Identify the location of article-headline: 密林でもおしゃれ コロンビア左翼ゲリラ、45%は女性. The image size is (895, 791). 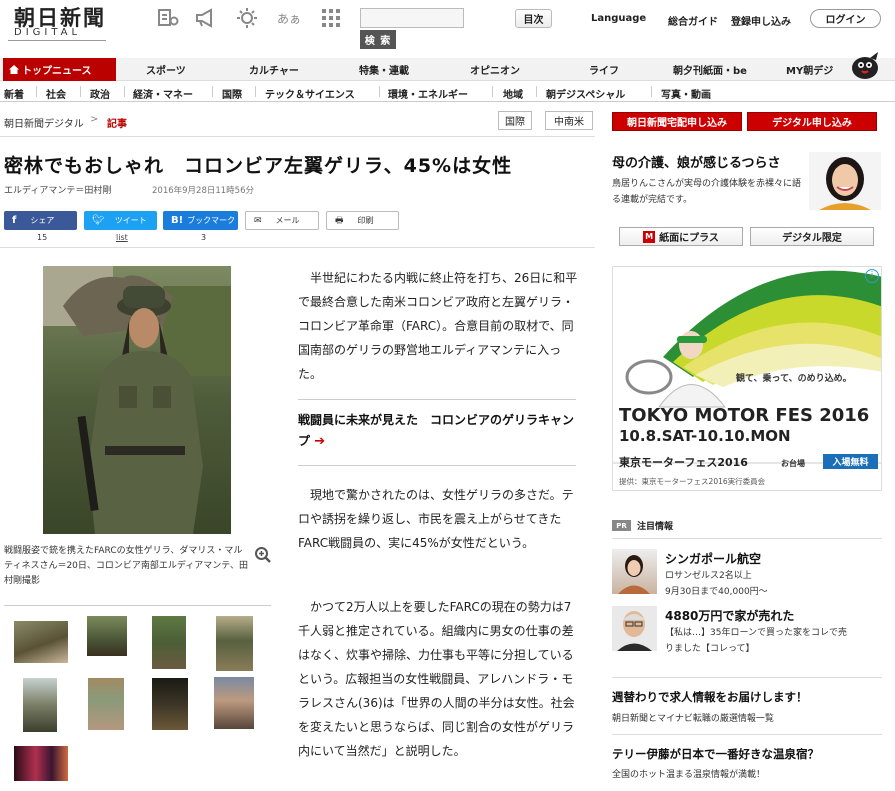
(258, 166).